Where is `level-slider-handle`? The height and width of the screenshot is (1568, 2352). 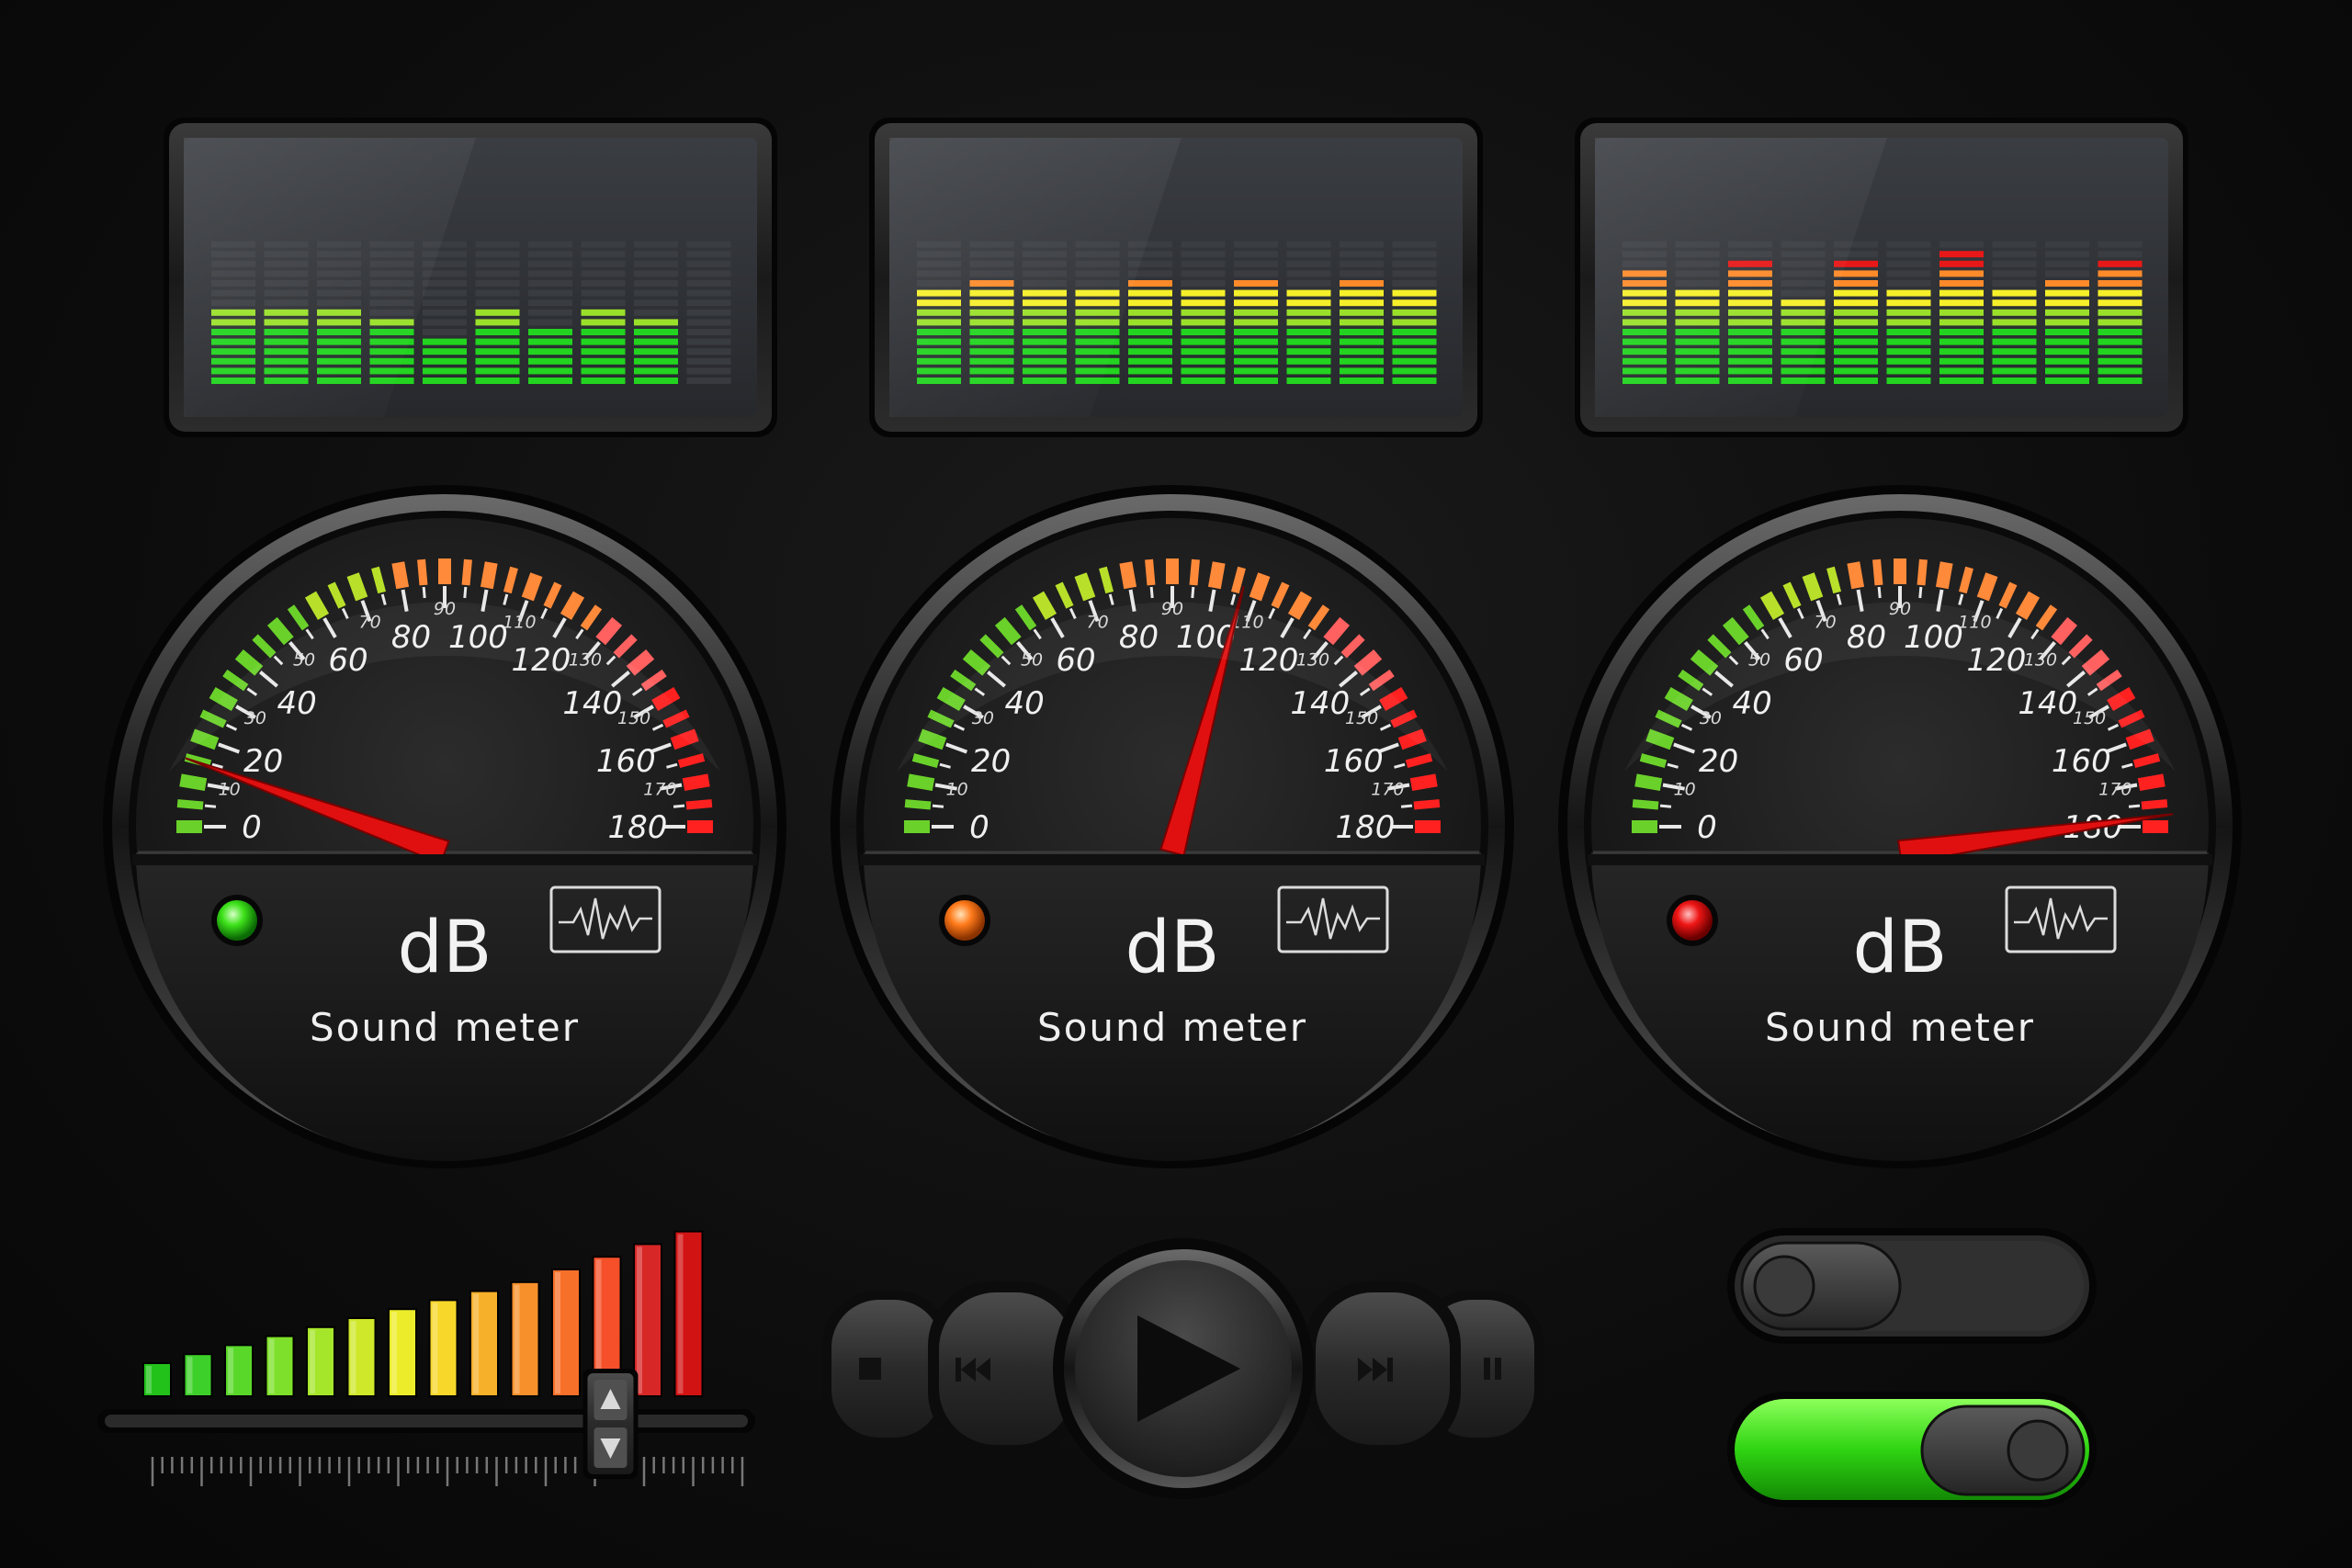
level-slider-handle is located at coordinates (611, 1424).